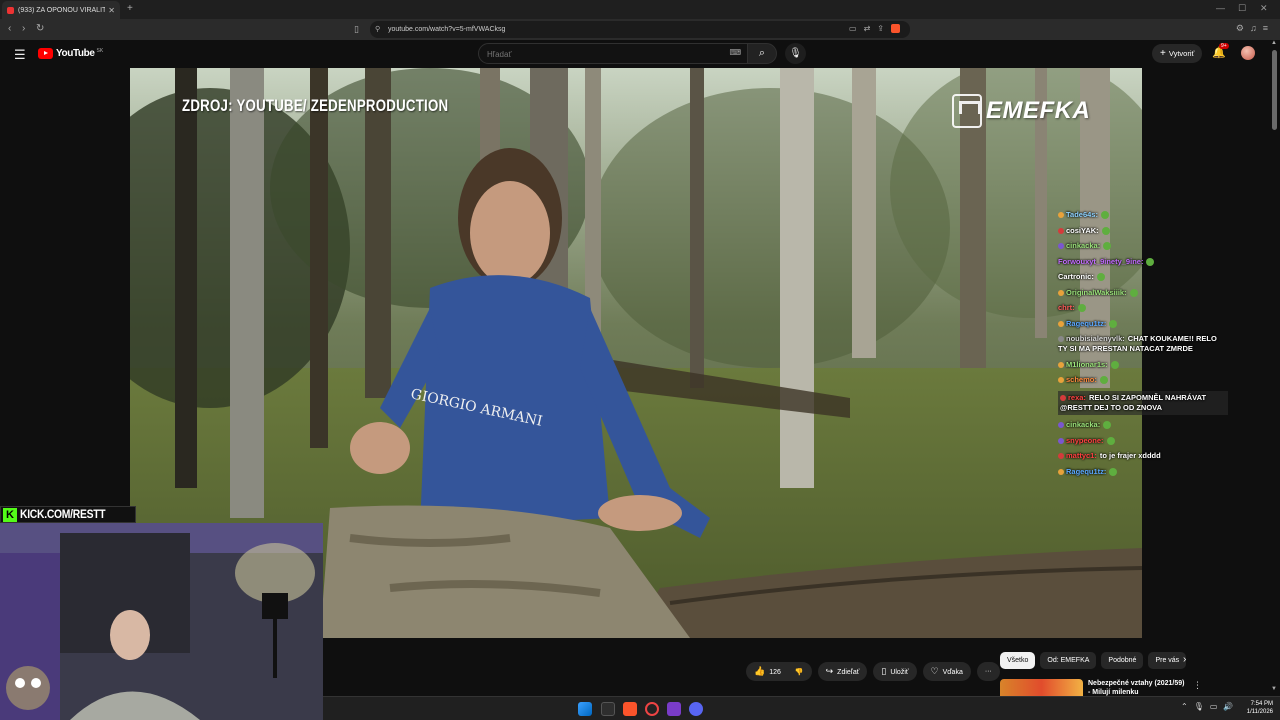 The image size is (1280, 720). I want to click on chat-username: OriginalWaksiiik:, so click(1096, 292).